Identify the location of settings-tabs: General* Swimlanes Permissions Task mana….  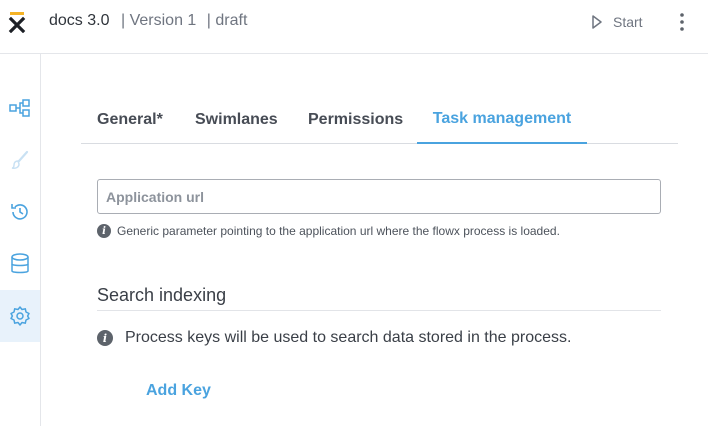
(379, 120).